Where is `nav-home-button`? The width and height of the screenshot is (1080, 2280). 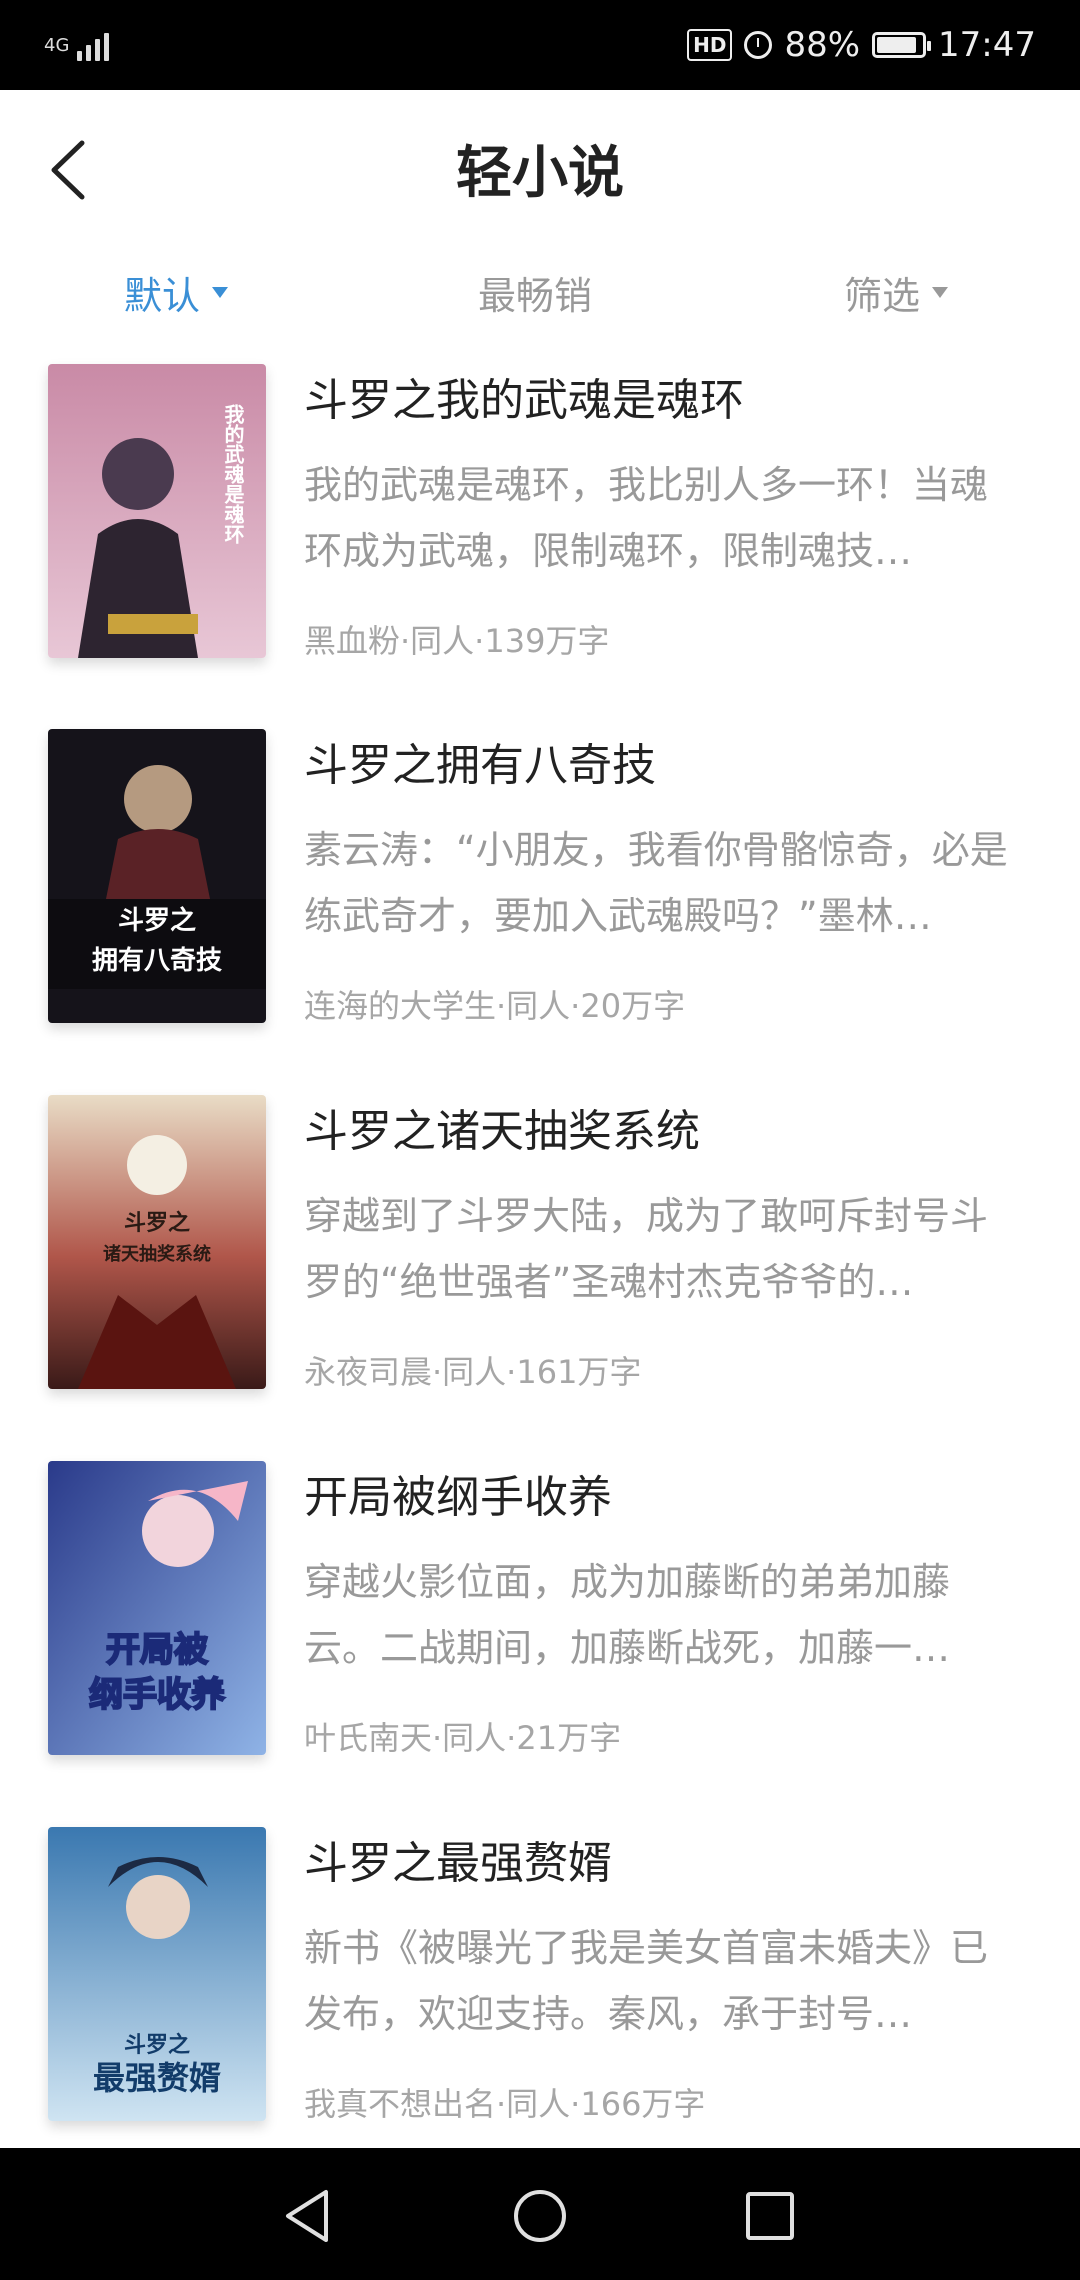
nav-home-button is located at coordinates (540, 2216).